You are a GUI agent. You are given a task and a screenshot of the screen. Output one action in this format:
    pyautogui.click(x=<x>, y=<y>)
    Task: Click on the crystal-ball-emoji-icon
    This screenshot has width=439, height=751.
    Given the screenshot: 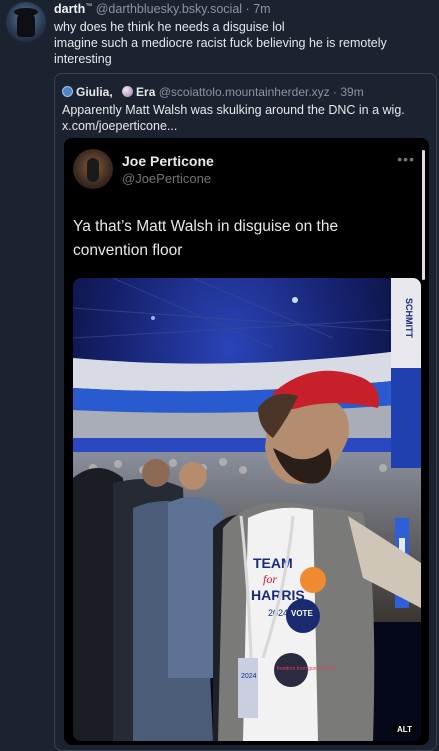 What is the action you would take?
    pyautogui.click(x=128, y=91)
    